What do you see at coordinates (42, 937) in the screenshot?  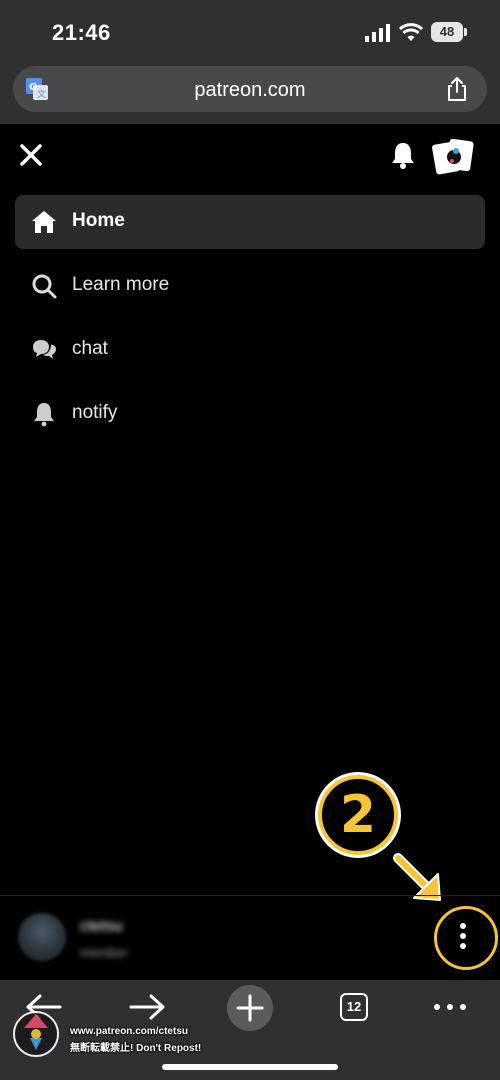 I see `user-avatar` at bounding box center [42, 937].